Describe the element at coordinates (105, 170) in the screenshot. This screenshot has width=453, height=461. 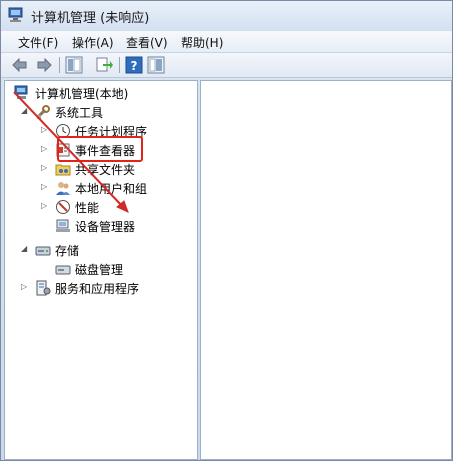
I see `tree-label: 共享文件夹` at that location.